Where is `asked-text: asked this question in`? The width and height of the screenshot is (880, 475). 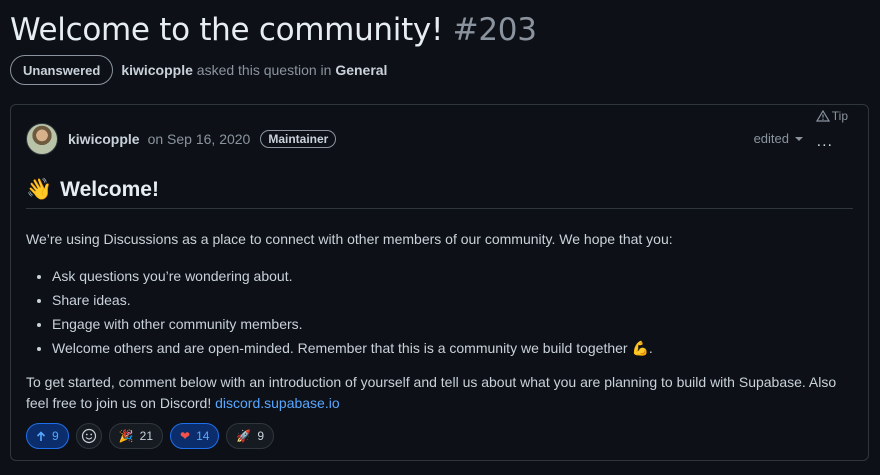 asked-text: asked this question in is located at coordinates (264, 70).